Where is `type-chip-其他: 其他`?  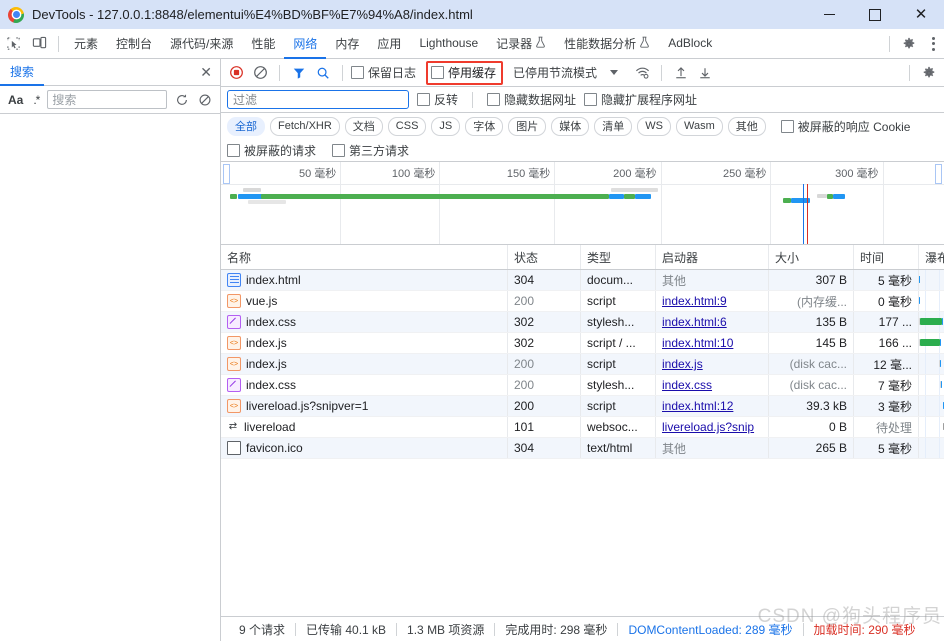
type-chip-其他: 其他 is located at coordinates (746, 126).